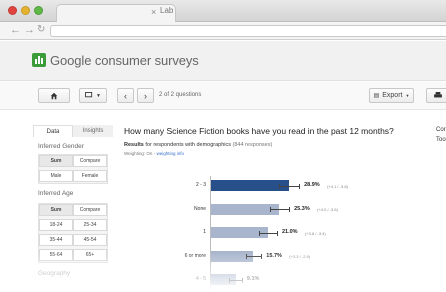 The height and width of the screenshot is (292, 446). Describe the element at coordinates (90, 210) in the screenshot. I see `age-compare-option: Compare` at that location.